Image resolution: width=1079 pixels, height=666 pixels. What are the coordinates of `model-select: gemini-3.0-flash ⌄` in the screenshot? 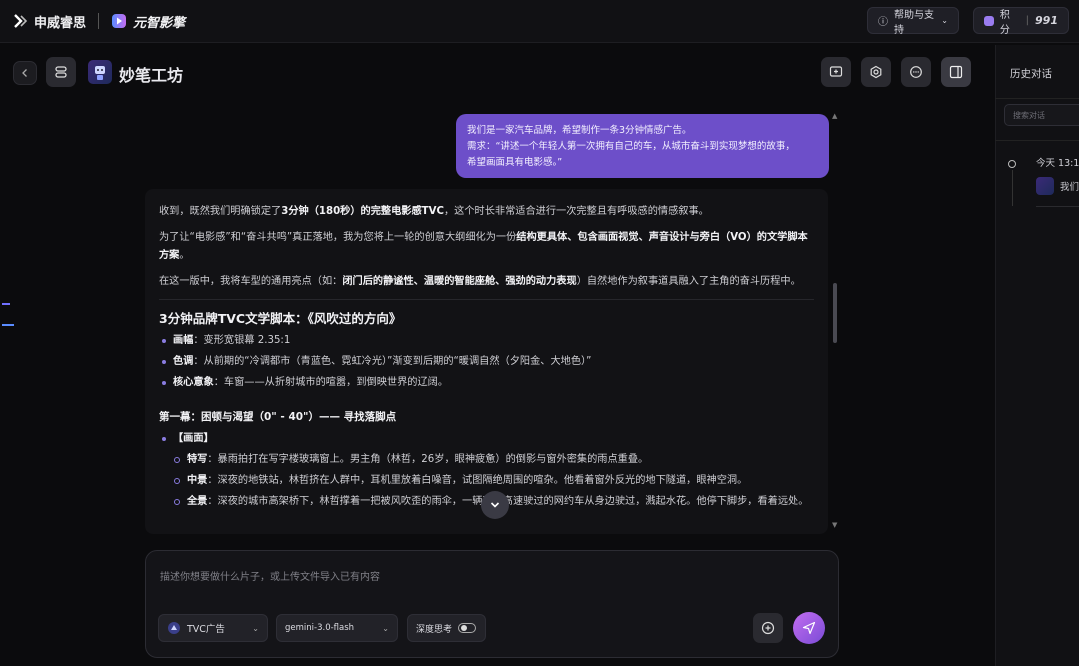 It's located at (337, 628).